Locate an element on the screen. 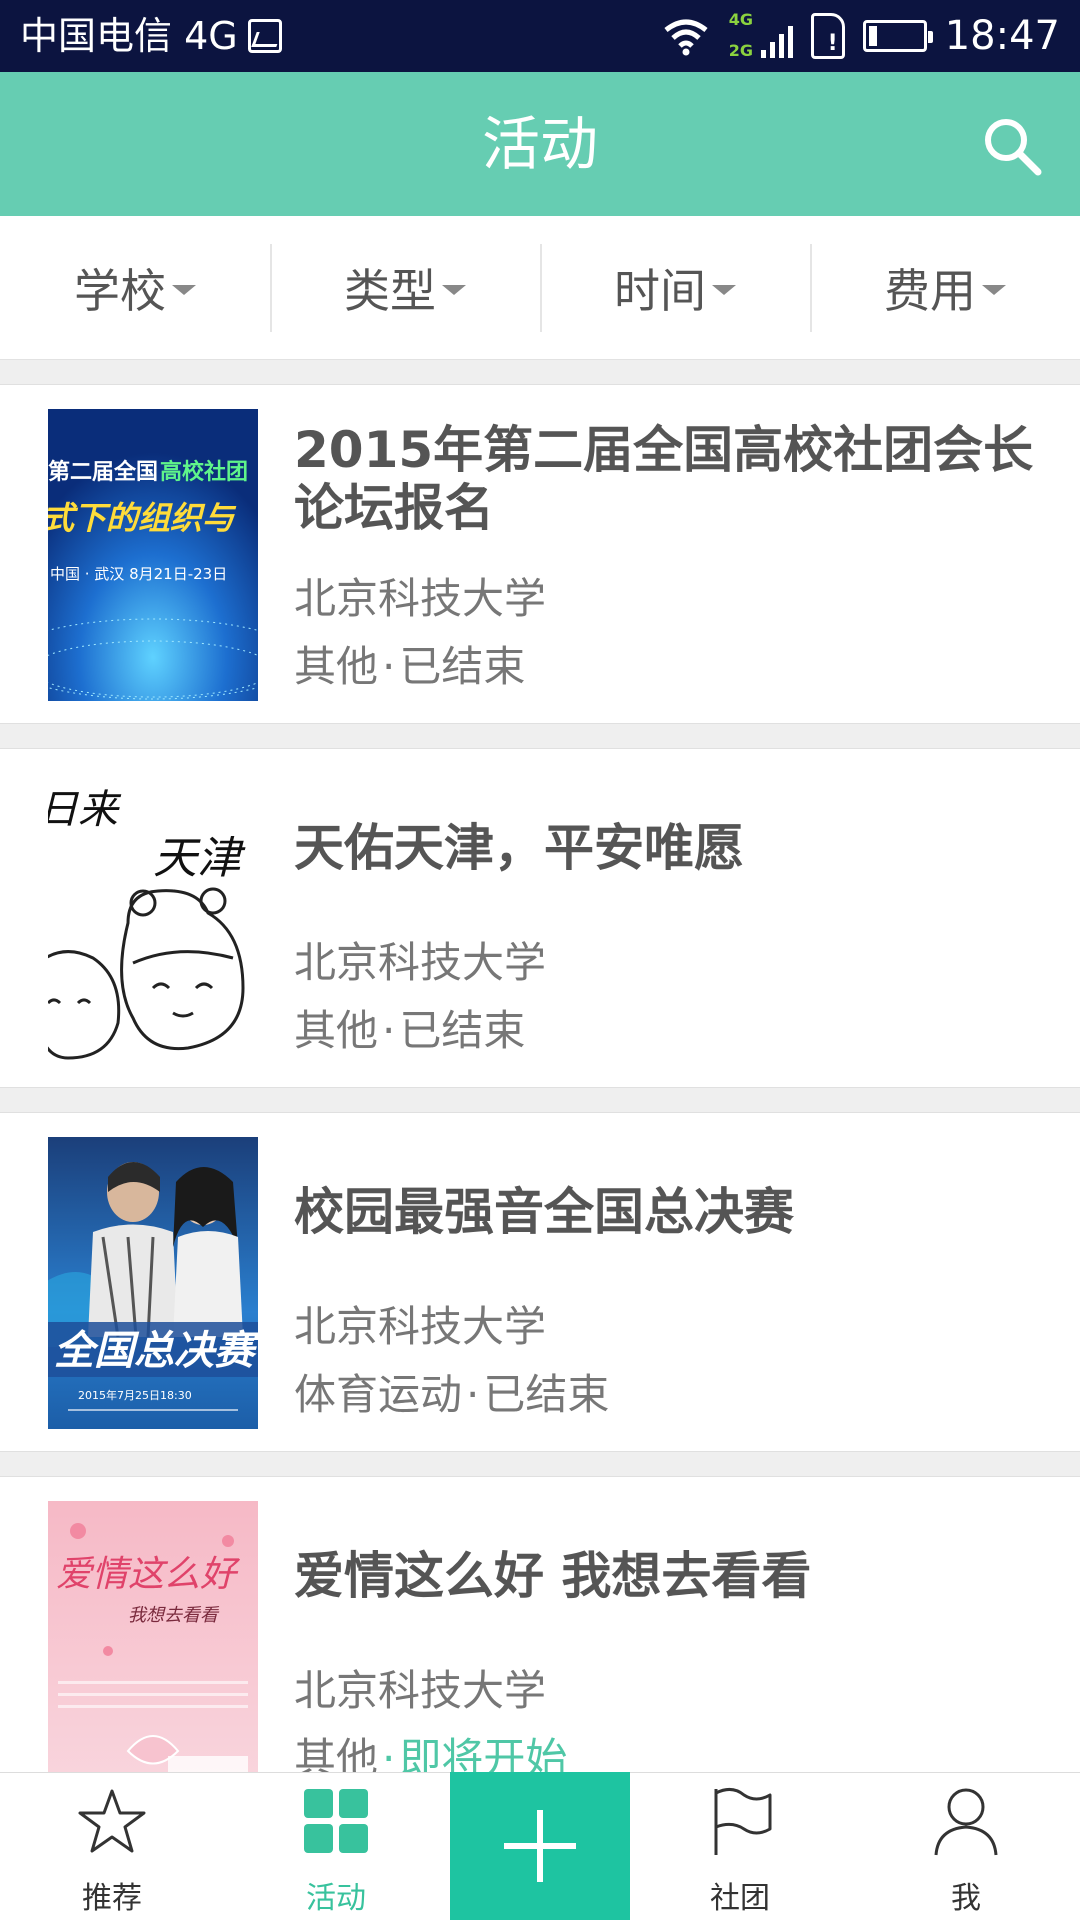 The height and width of the screenshot is (1920, 1080). svg-text: 日来 is located at coordinates (85, 810).